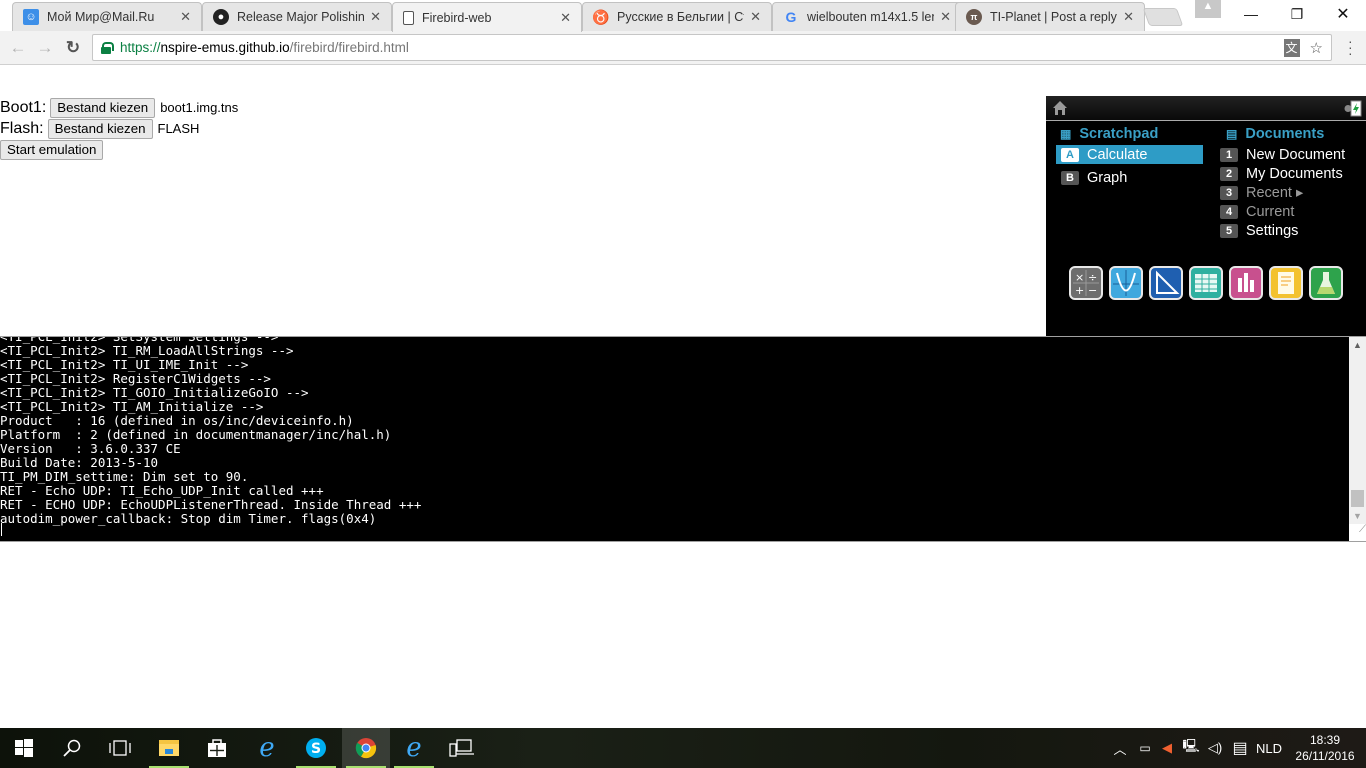  Describe the element at coordinates (791, 17) in the screenshot. I see `google-icon: G` at that location.